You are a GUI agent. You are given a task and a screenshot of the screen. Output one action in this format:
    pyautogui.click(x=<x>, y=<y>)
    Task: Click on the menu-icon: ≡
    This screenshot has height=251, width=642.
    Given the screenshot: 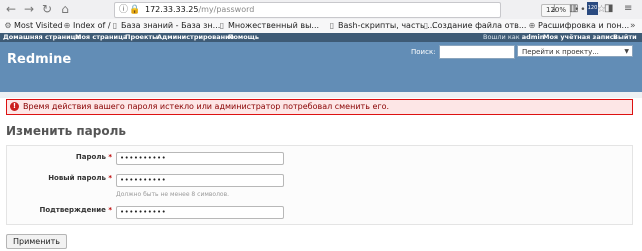 What is the action you would take?
    pyautogui.click(x=628, y=9)
    